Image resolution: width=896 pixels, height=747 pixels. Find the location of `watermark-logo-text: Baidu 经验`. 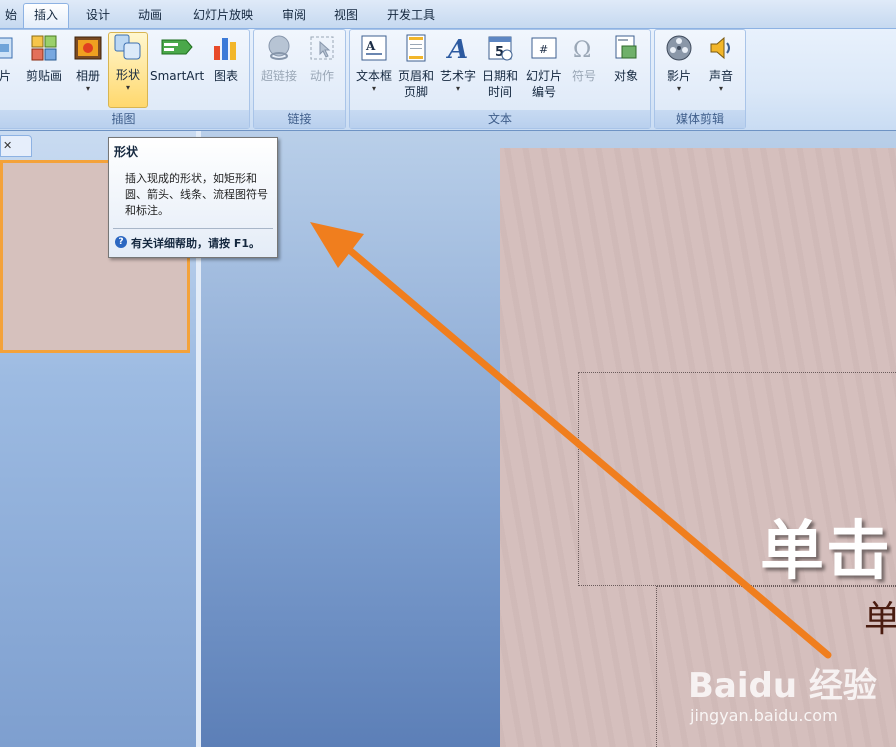

watermark-logo-text: Baidu 经验 is located at coordinates (782, 686).